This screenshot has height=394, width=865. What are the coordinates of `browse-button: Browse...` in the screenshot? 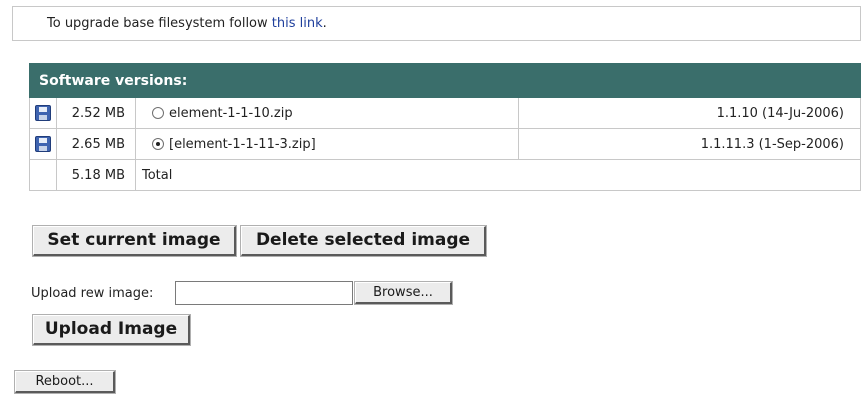 It's located at (403, 293).